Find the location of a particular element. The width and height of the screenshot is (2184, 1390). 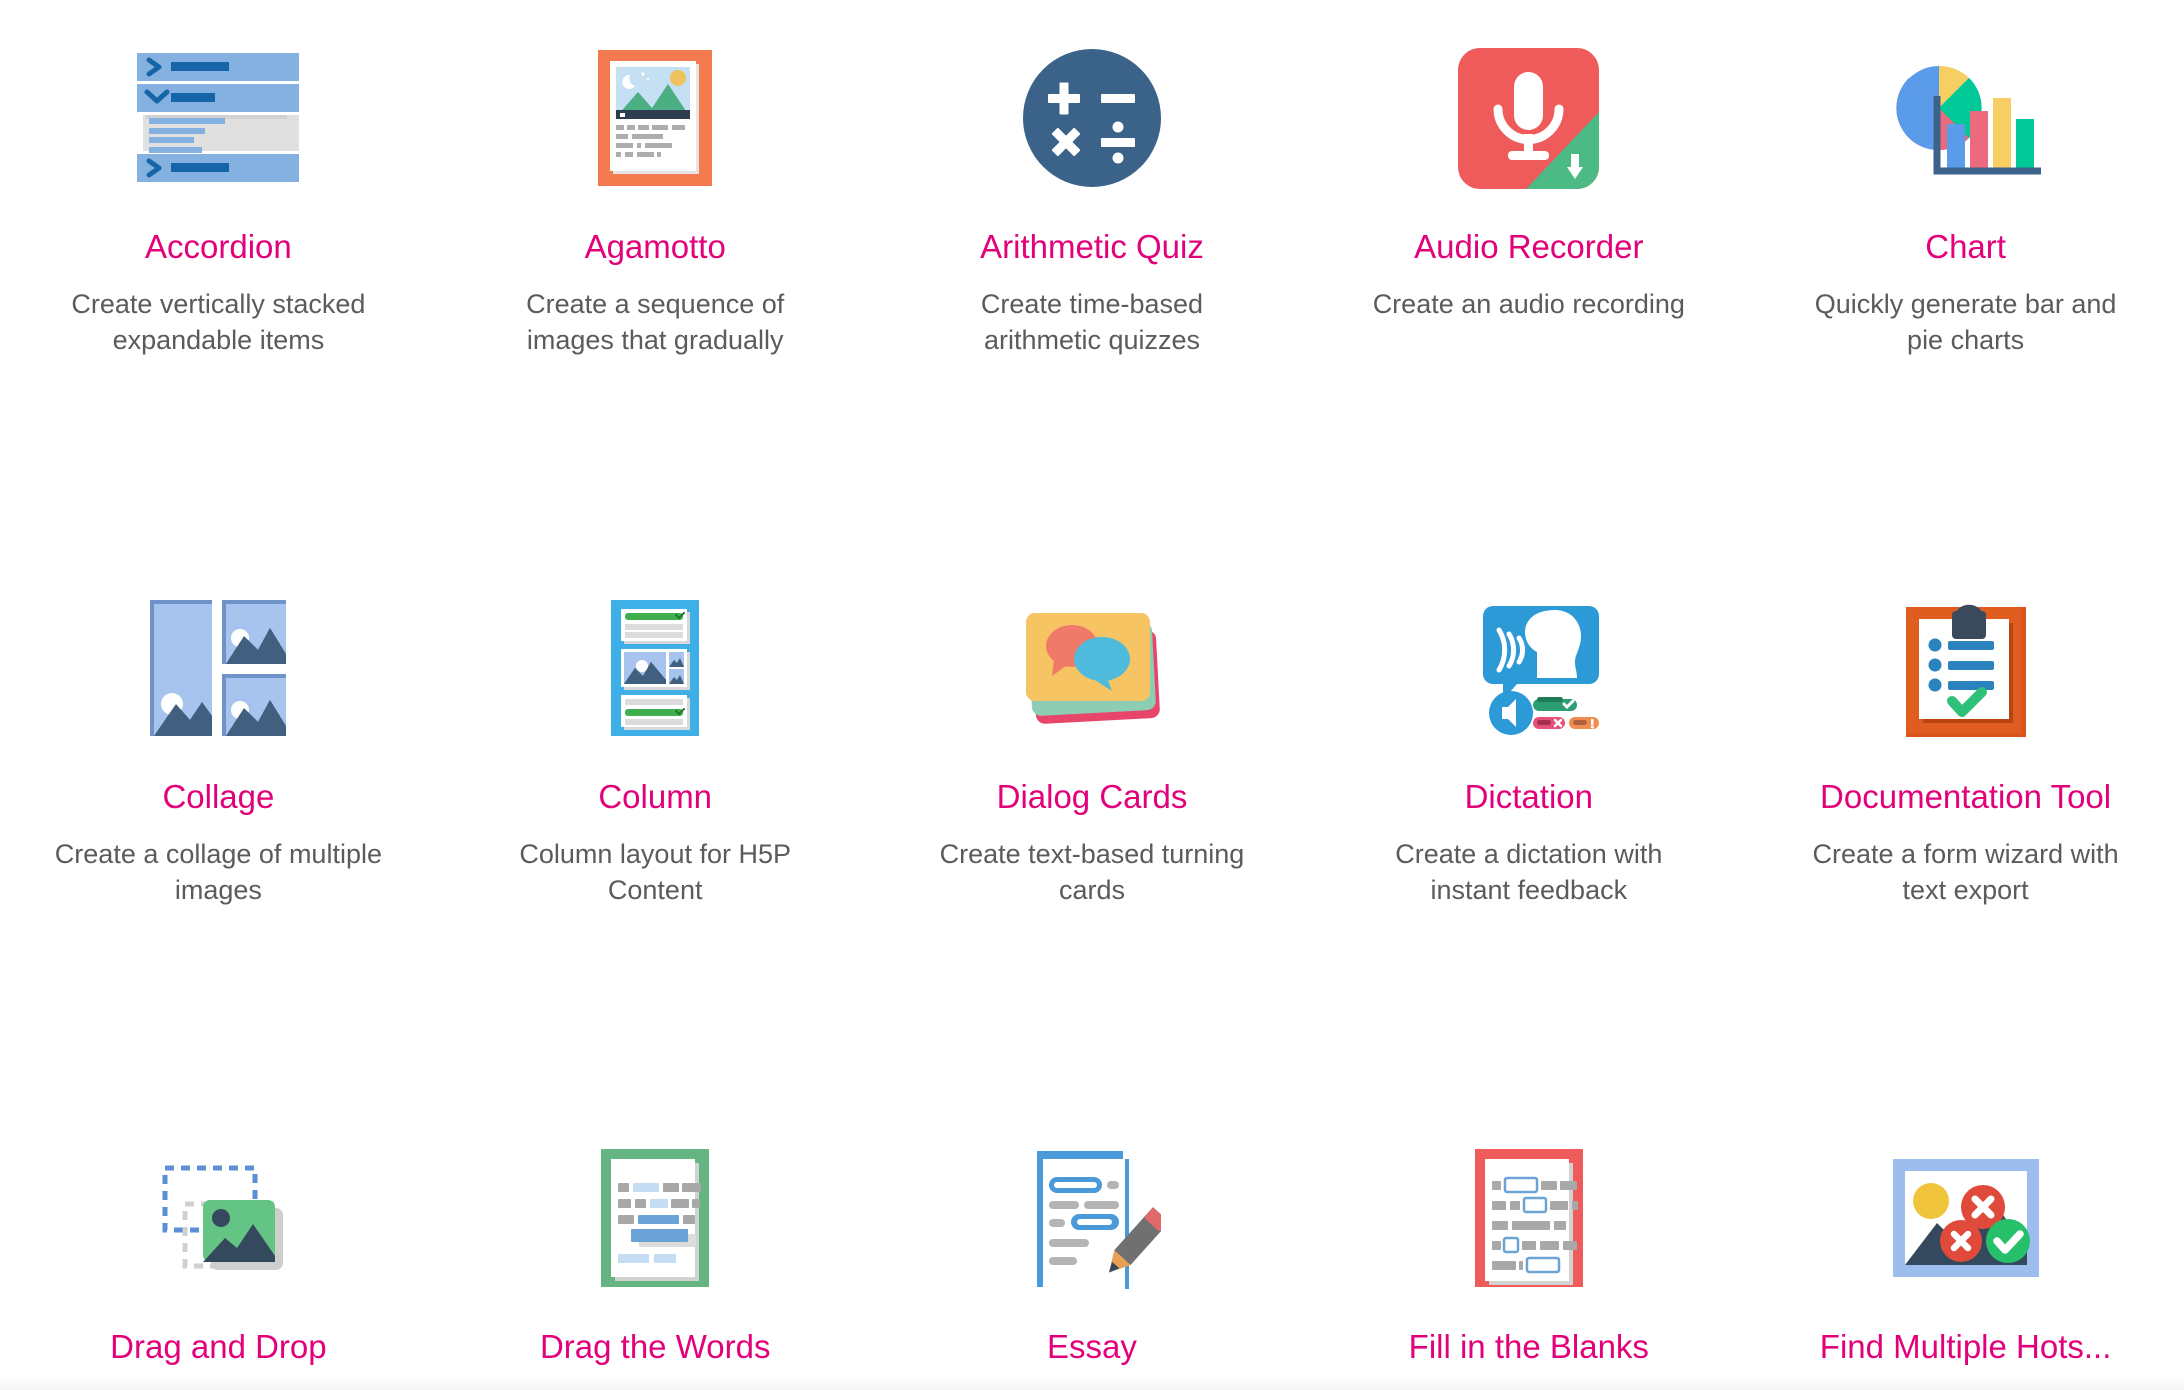

content-type-card: Drag and Drop is located at coordinates (218, 1254).